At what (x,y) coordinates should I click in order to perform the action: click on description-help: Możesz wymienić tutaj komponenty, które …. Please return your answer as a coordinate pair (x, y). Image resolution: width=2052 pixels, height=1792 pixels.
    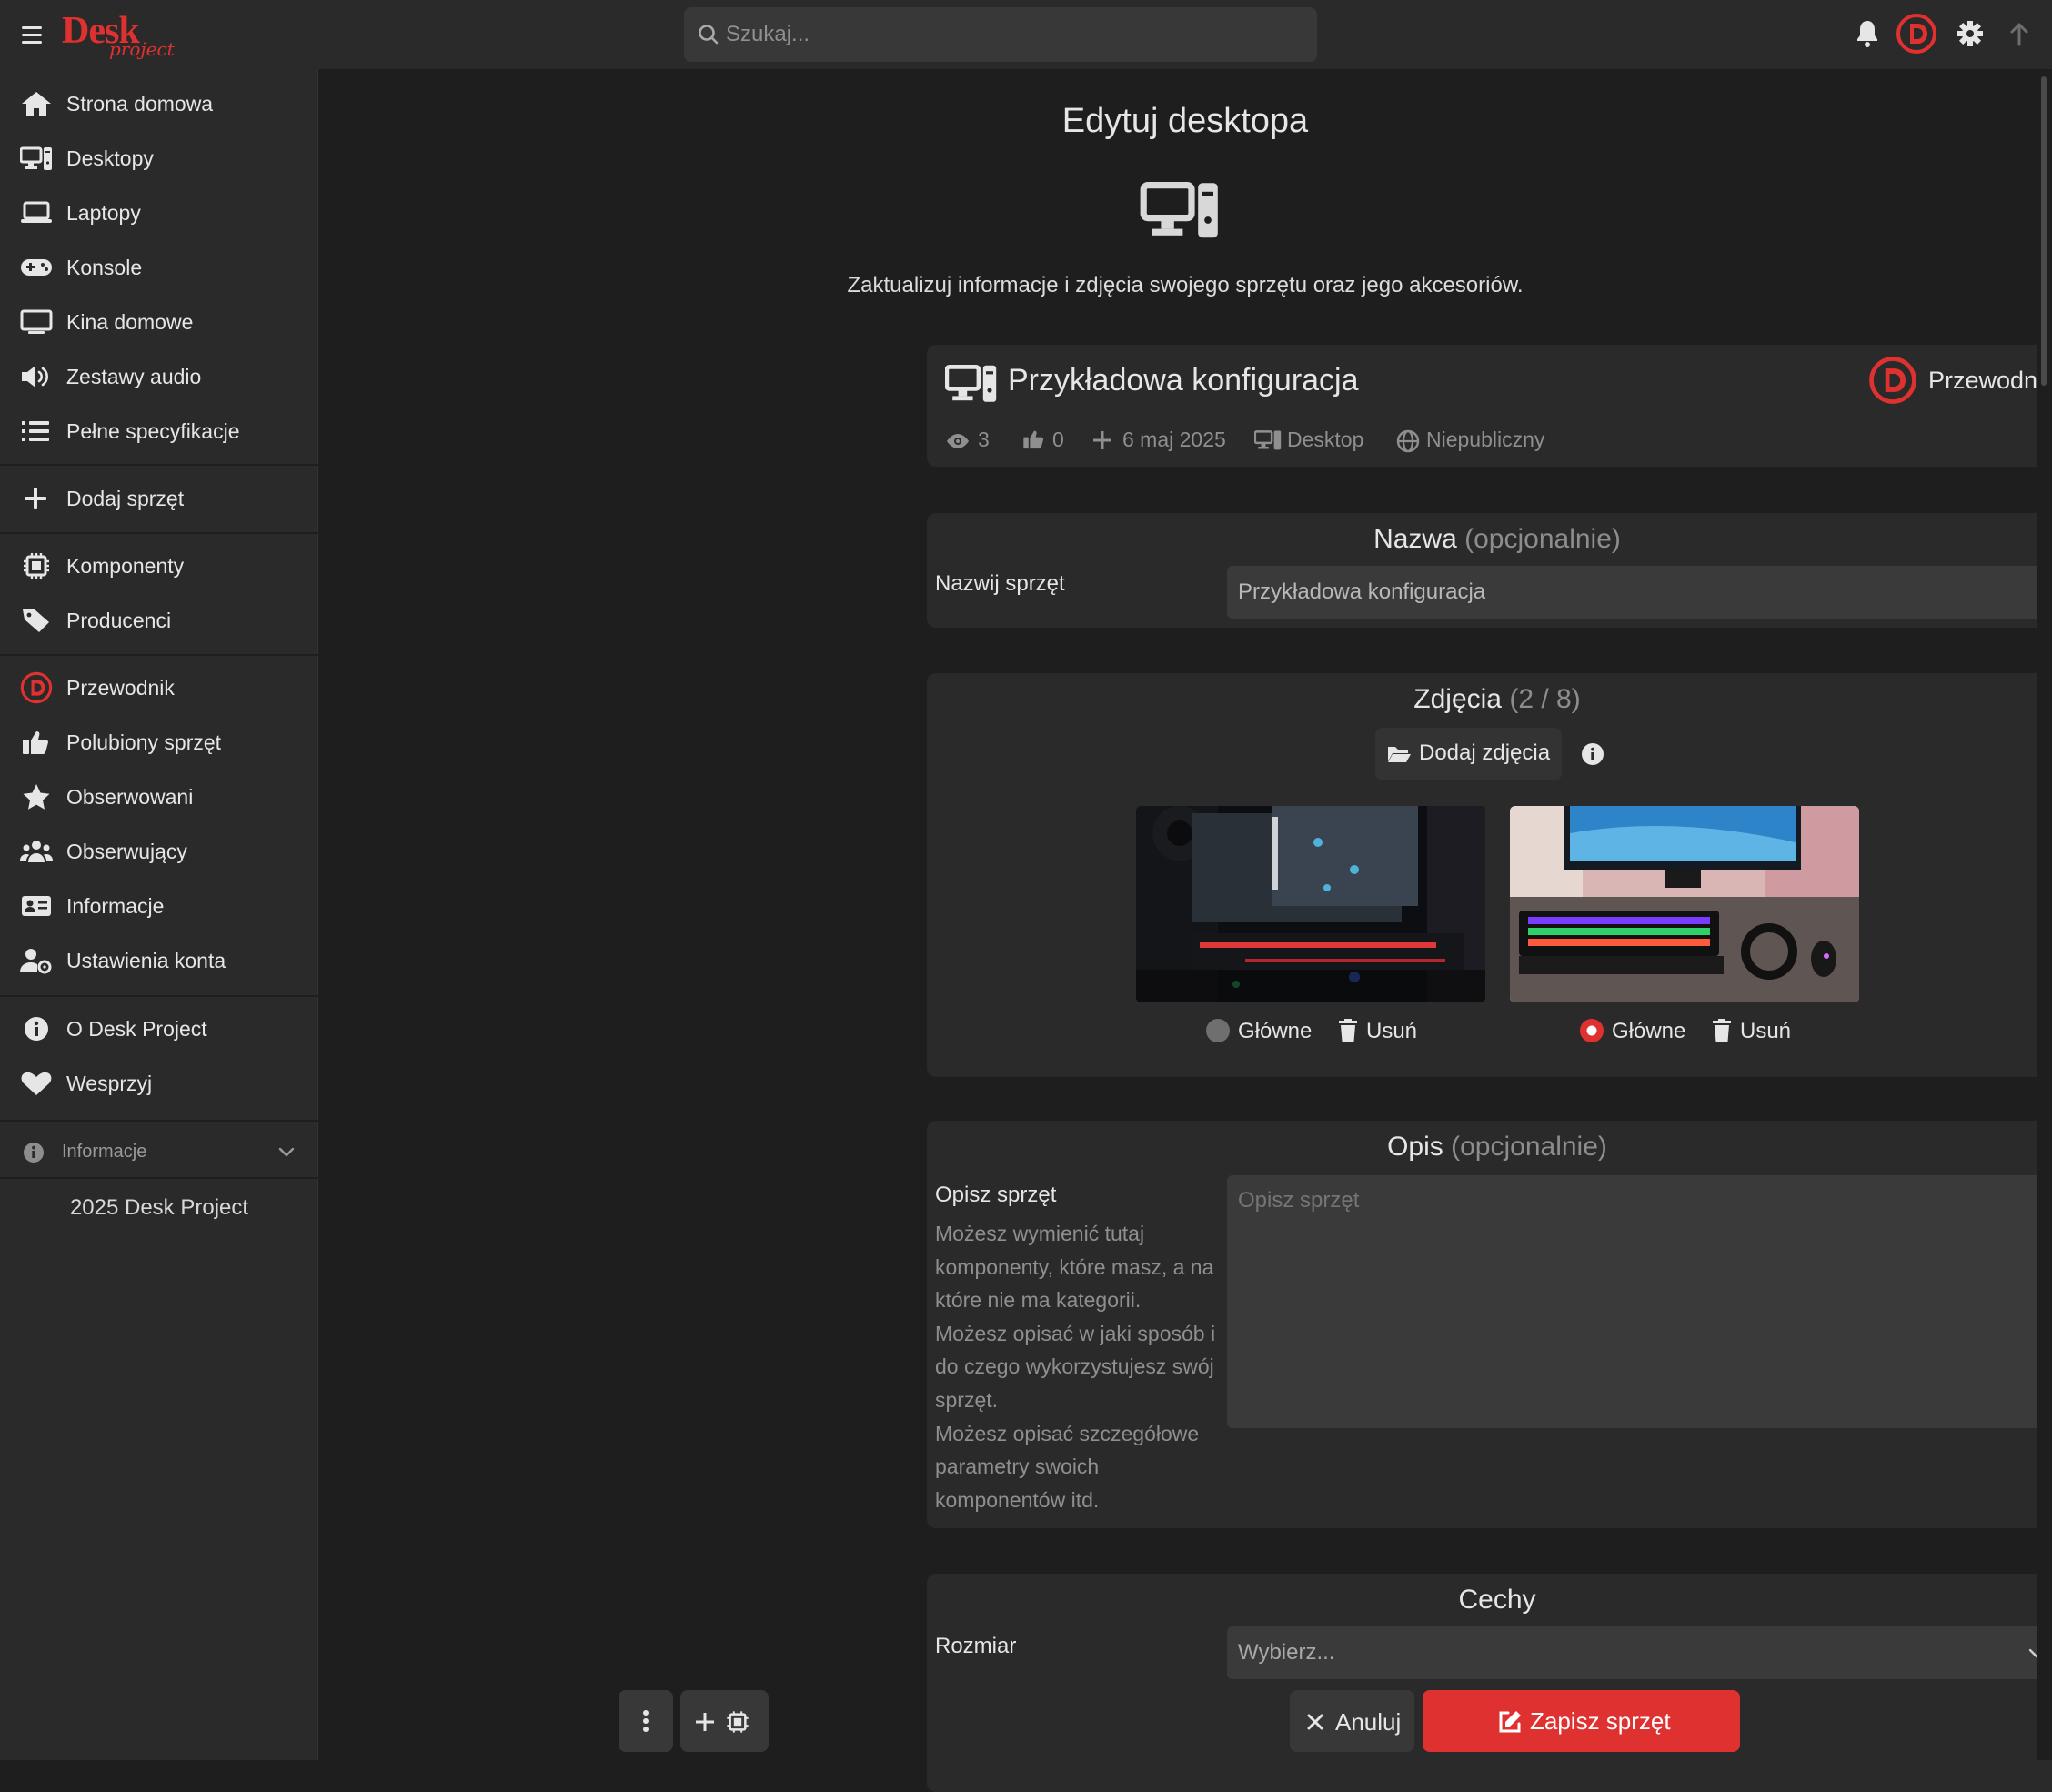
    Looking at the image, I should click on (1075, 1367).